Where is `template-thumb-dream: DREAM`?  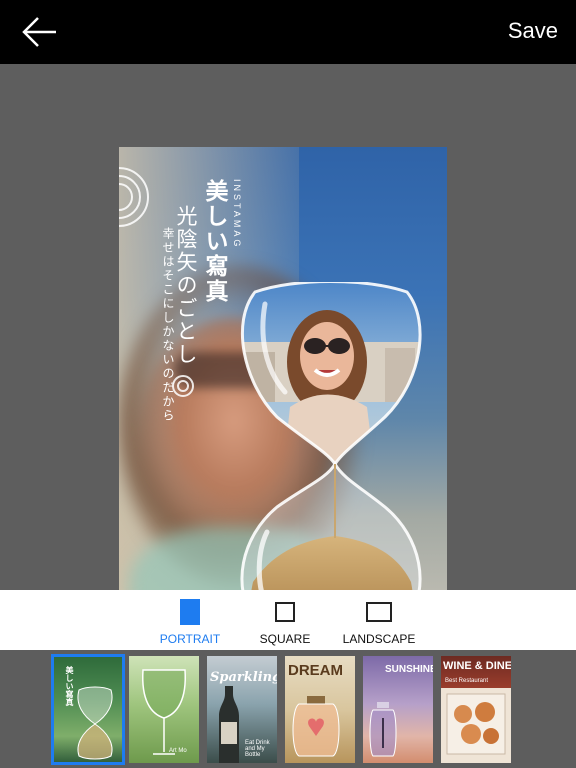 template-thumb-dream: DREAM is located at coordinates (320, 709).